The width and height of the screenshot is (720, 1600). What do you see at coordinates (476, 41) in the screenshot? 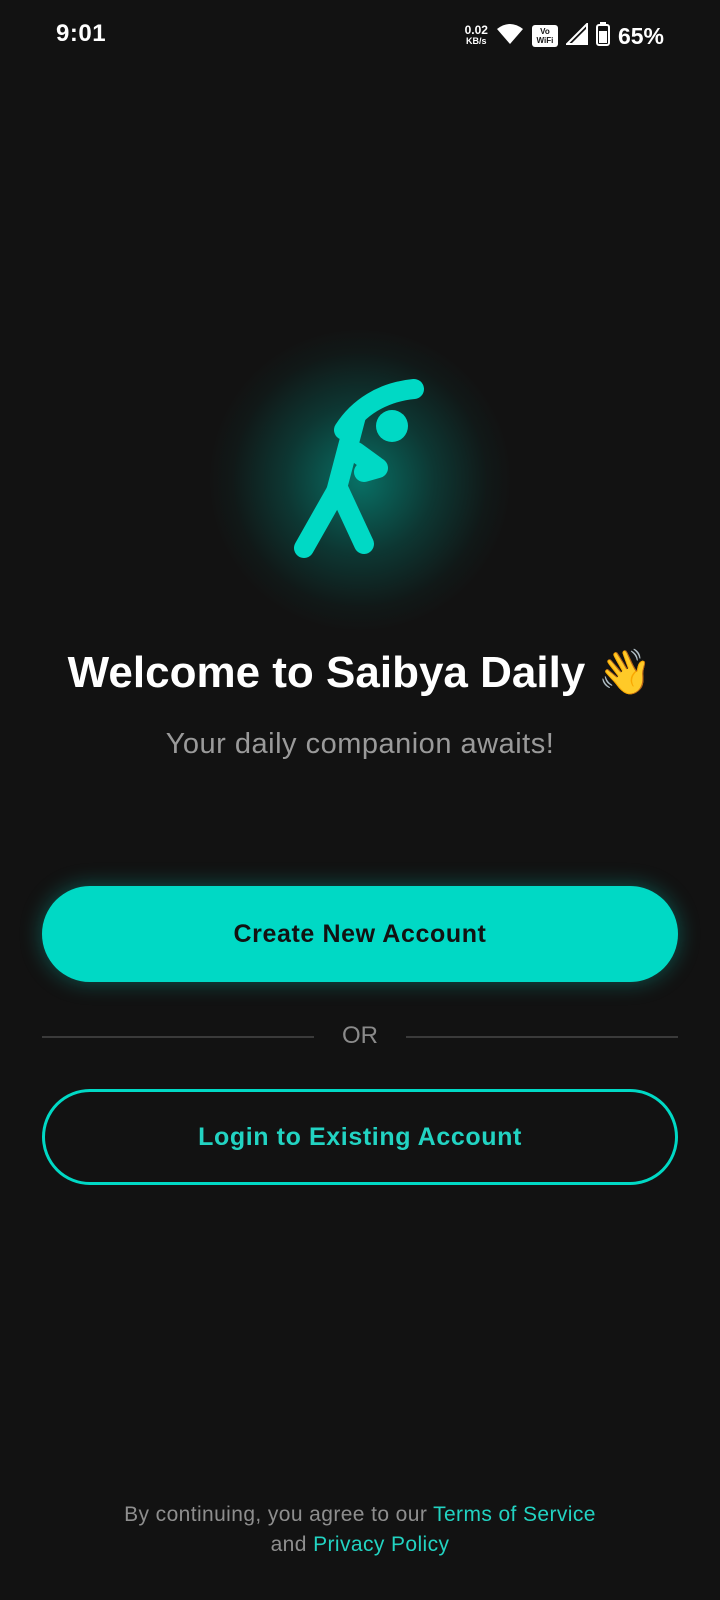
I see `network-speed-unit: KB/s` at bounding box center [476, 41].